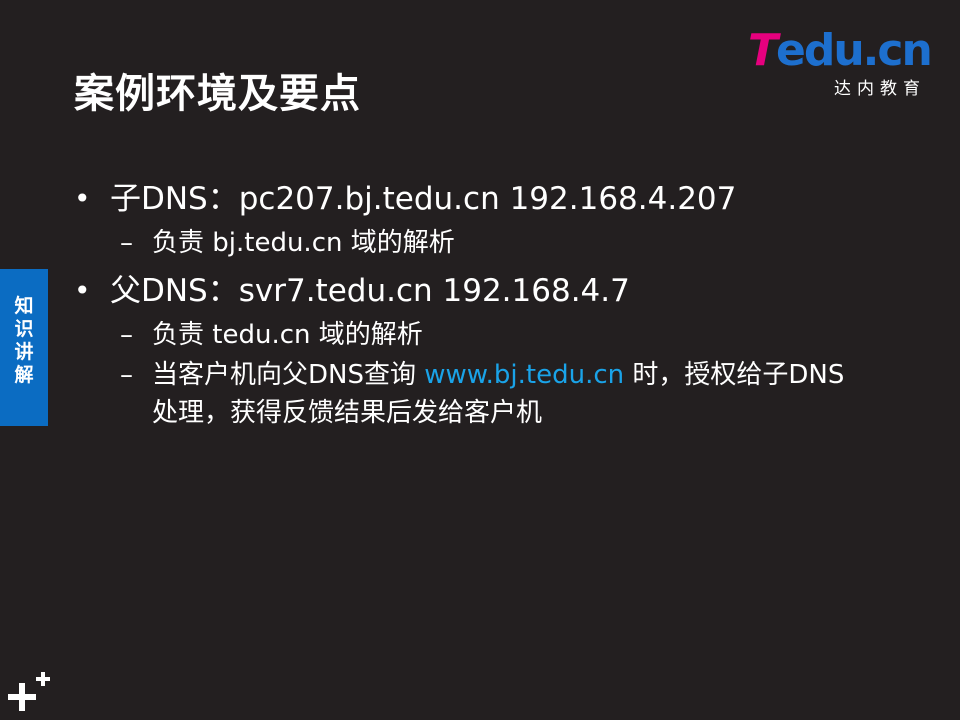  I want to click on tedu-logo: Tedu.cn 达内教育, so click(843, 64).